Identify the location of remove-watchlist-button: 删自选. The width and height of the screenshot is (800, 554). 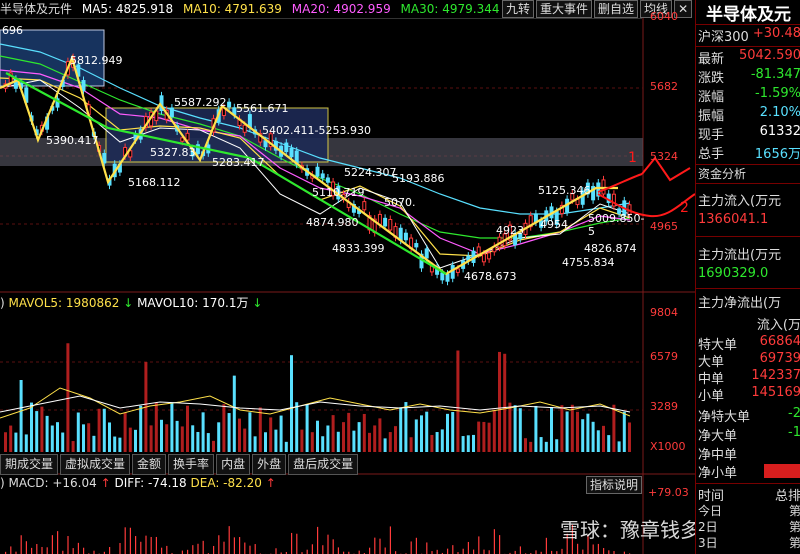
(616, 9).